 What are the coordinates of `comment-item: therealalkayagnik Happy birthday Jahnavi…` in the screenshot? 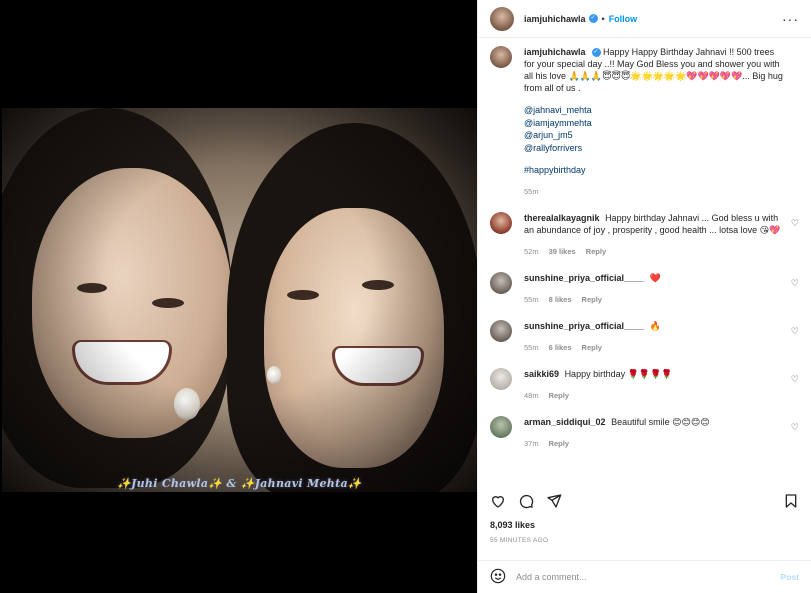 It's located at (644, 235).